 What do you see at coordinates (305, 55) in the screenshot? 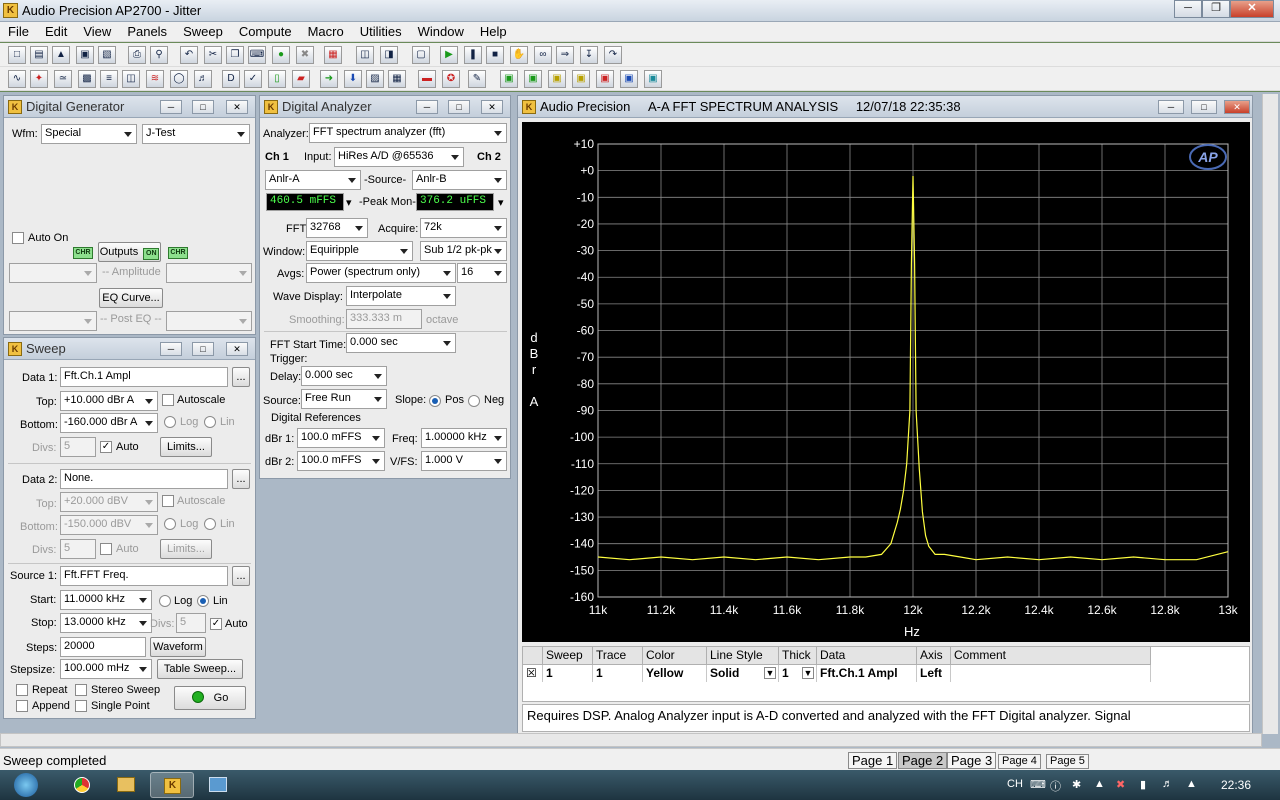
I see `stop-icon: ✖` at bounding box center [305, 55].